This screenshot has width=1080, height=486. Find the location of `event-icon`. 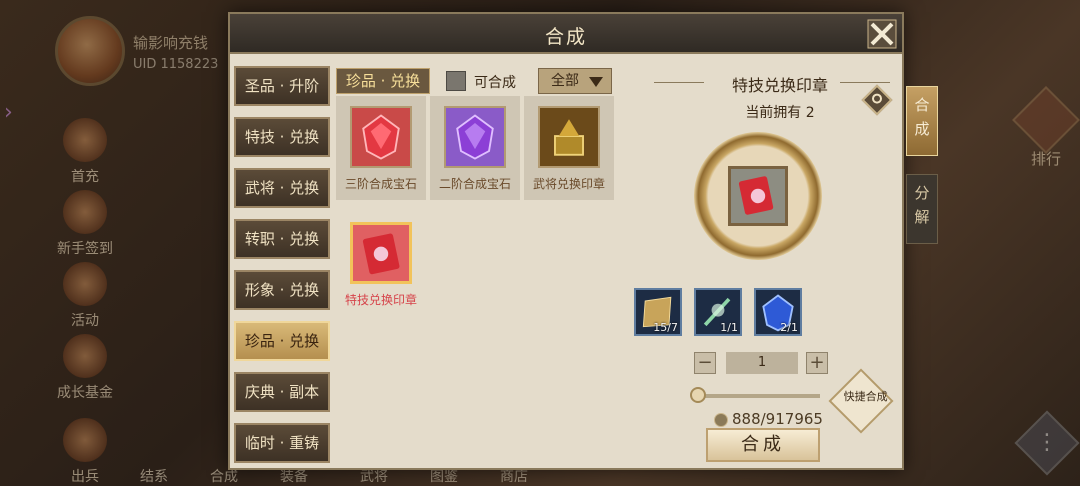

event-icon is located at coordinates (85, 284).